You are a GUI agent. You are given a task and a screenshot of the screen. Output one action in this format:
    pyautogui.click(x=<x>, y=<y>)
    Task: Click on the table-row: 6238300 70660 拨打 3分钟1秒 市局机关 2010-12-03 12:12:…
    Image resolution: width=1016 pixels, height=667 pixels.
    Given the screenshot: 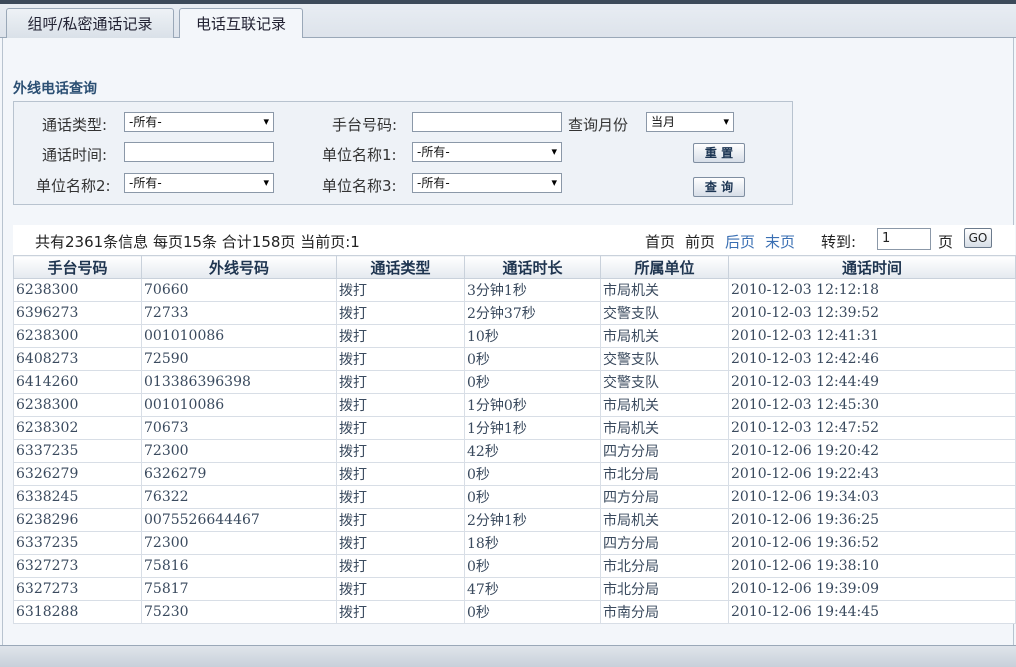 What is the action you would take?
    pyautogui.click(x=514, y=290)
    